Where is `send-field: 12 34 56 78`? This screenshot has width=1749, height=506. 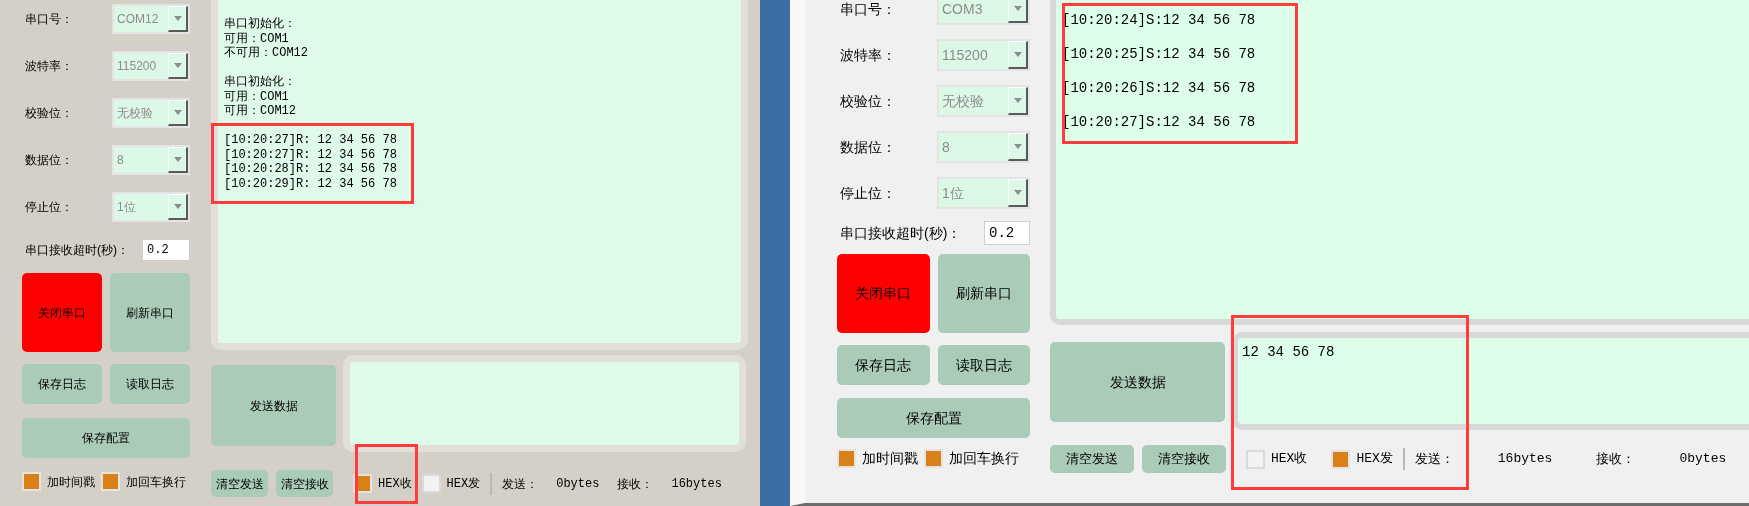
send-field: 12 34 56 78 is located at coordinates (1490, 381).